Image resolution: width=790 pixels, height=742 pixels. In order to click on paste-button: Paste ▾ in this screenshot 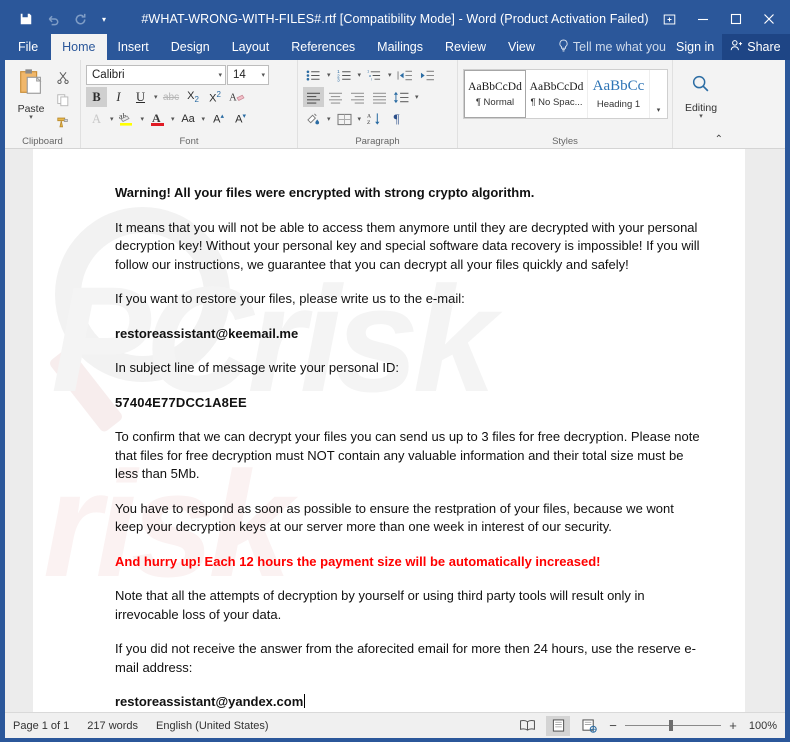, I will do `click(31, 93)`.